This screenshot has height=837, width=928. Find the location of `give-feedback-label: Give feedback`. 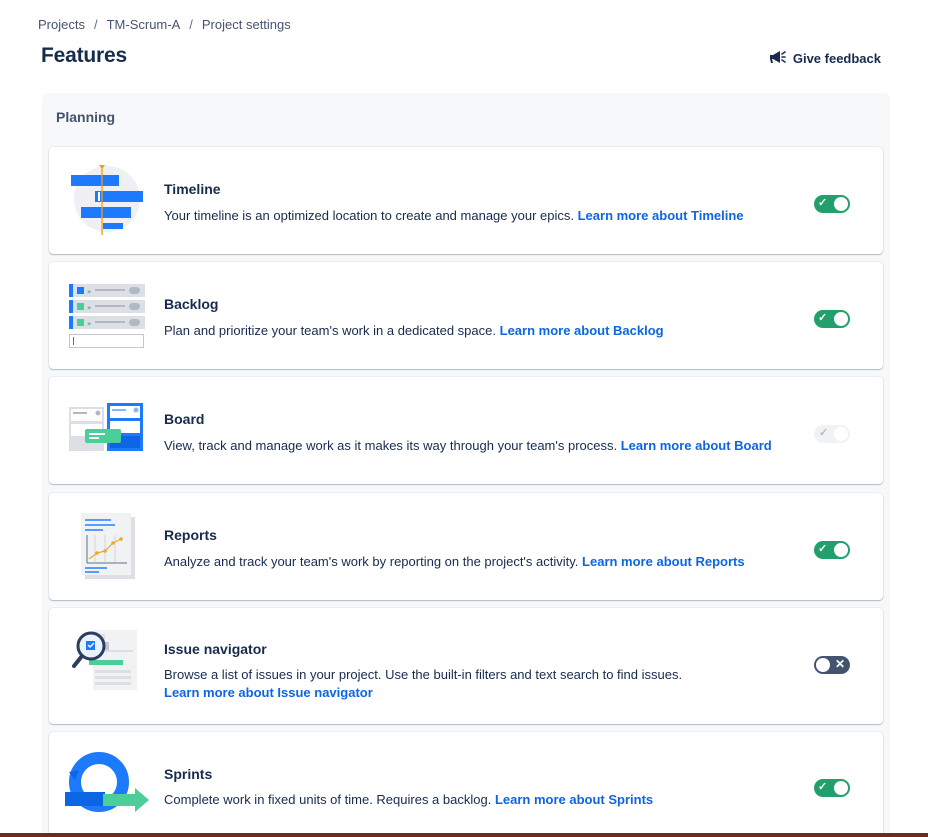

give-feedback-label: Give feedback is located at coordinates (836, 58).